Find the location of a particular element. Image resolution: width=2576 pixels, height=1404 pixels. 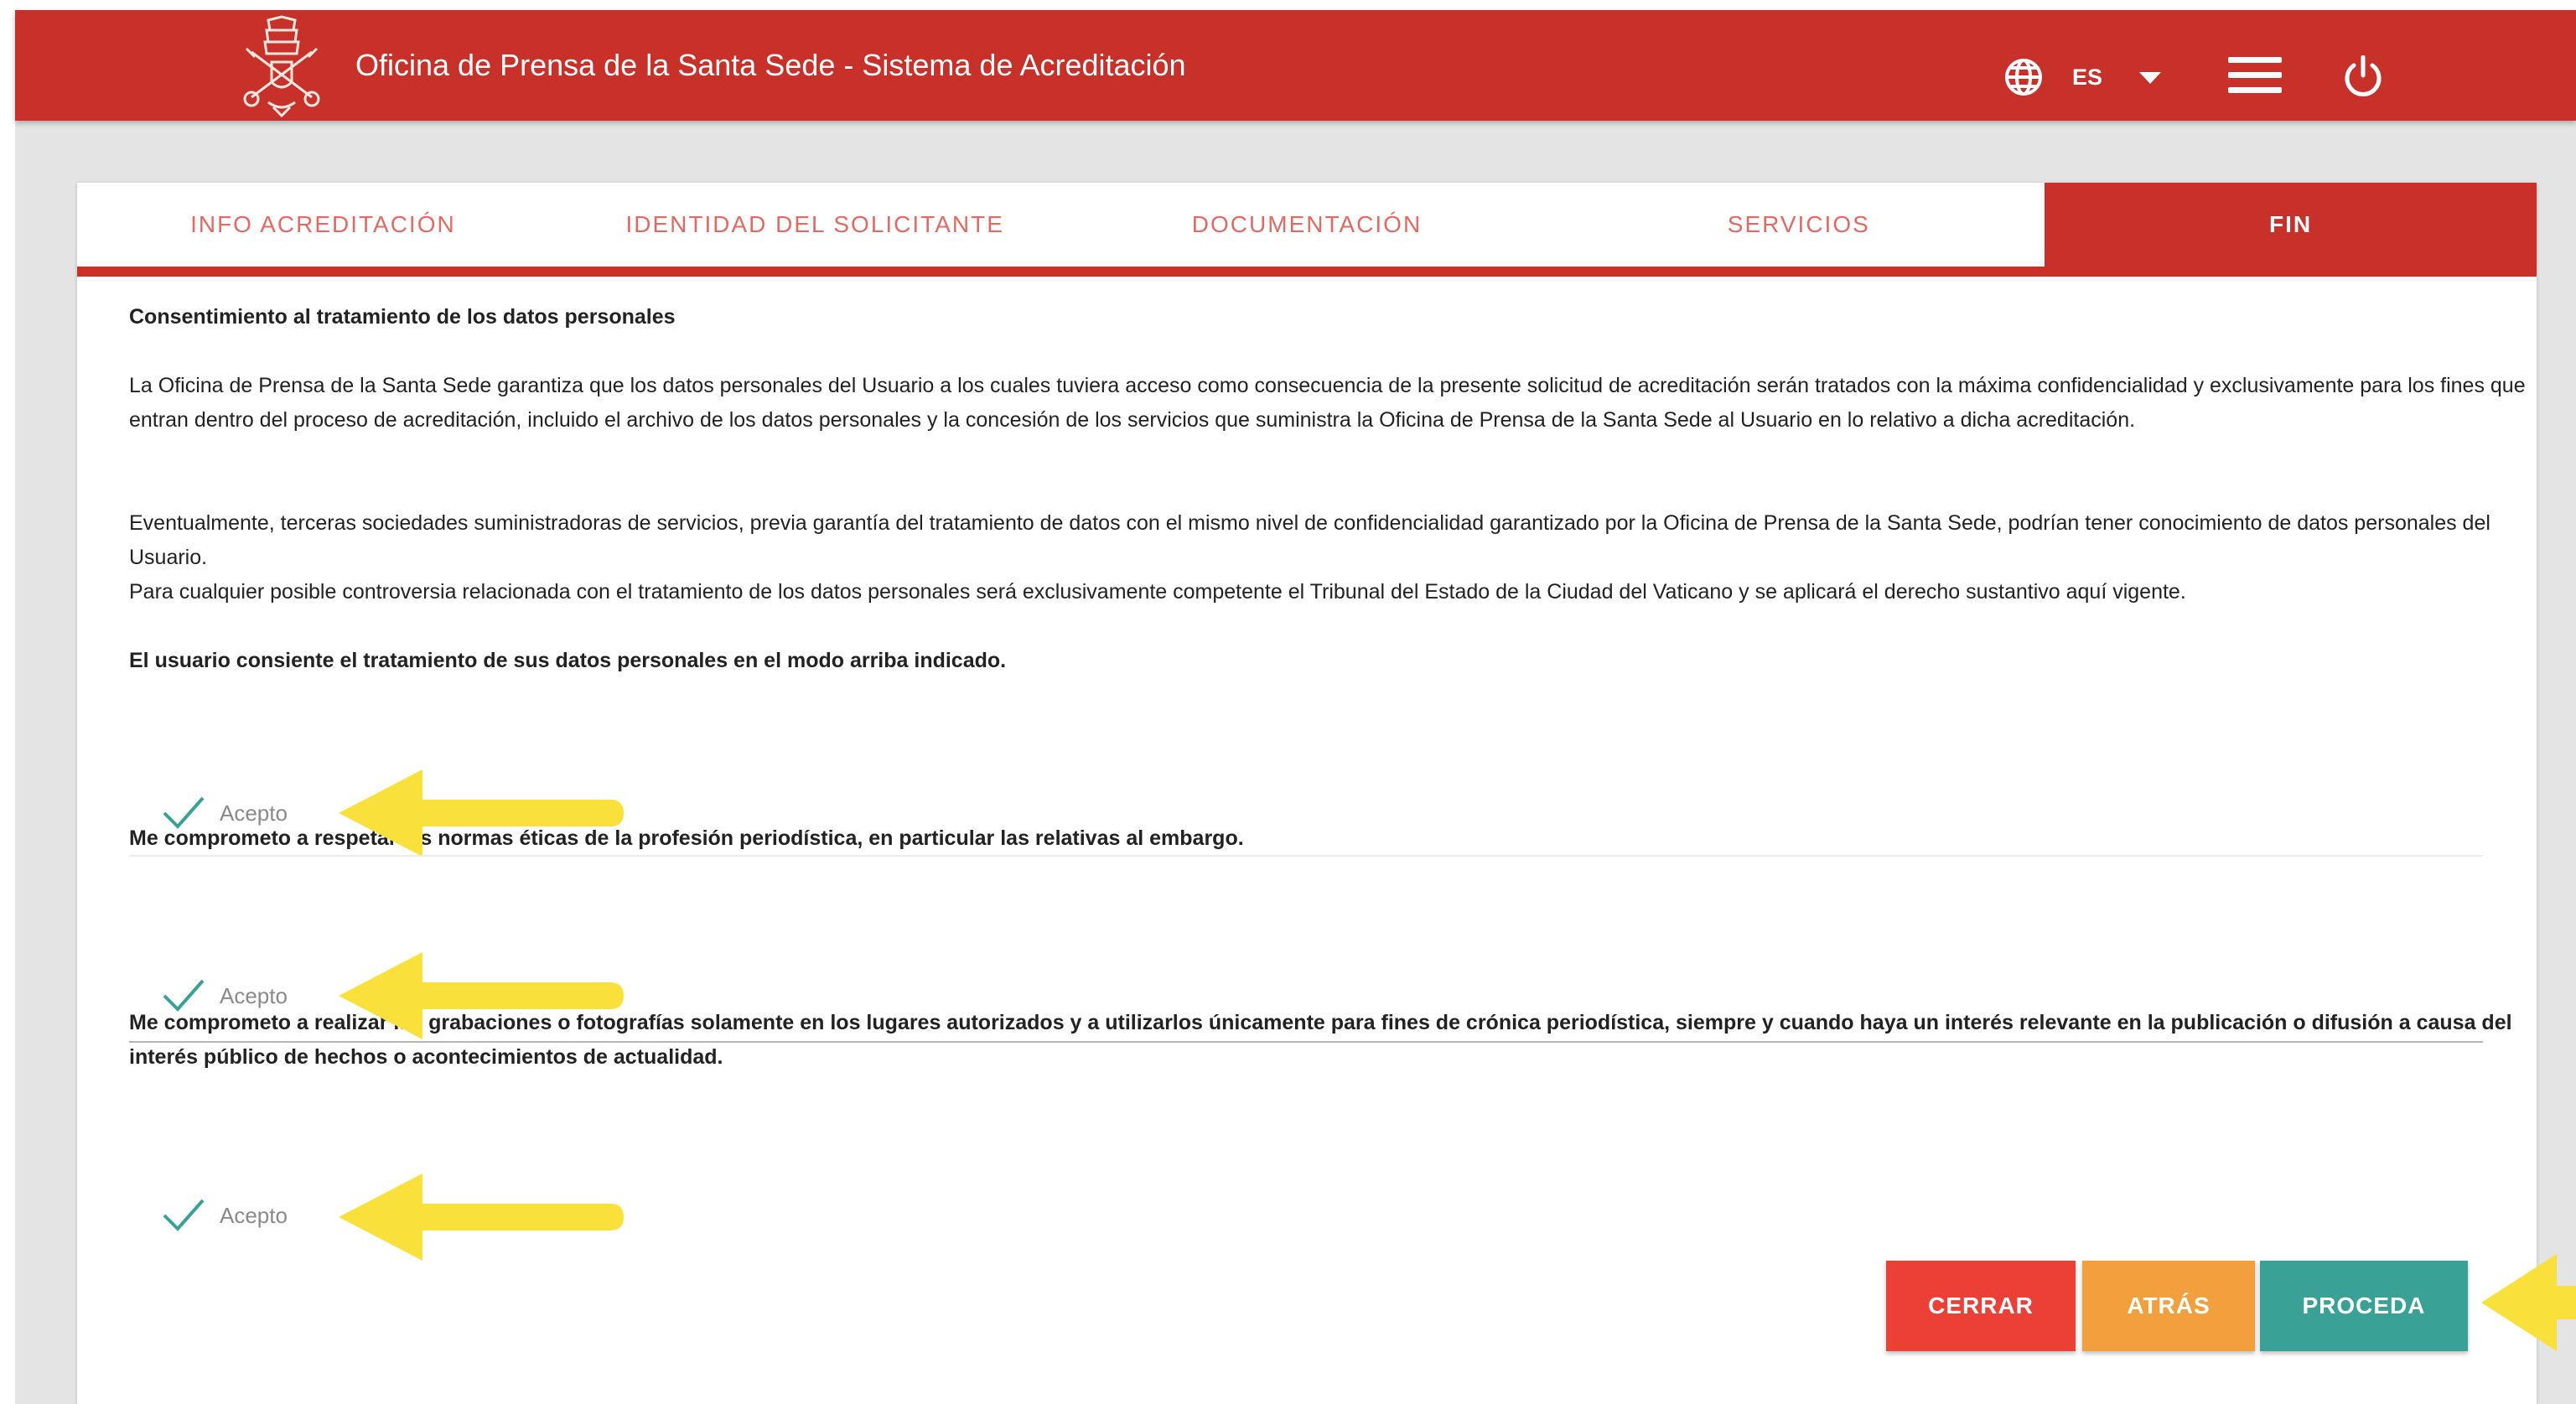

tab-fin: FIN is located at coordinates (2291, 225).